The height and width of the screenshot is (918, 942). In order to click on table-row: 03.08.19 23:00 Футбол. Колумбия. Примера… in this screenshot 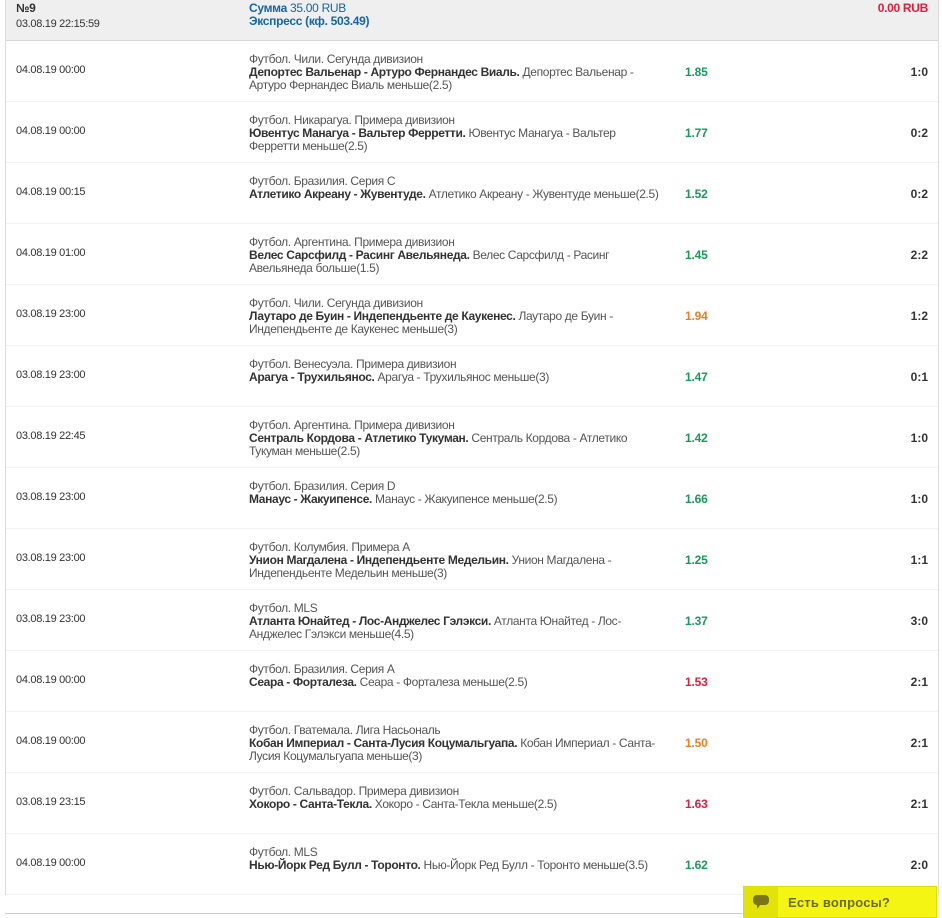, I will do `click(472, 559)`.